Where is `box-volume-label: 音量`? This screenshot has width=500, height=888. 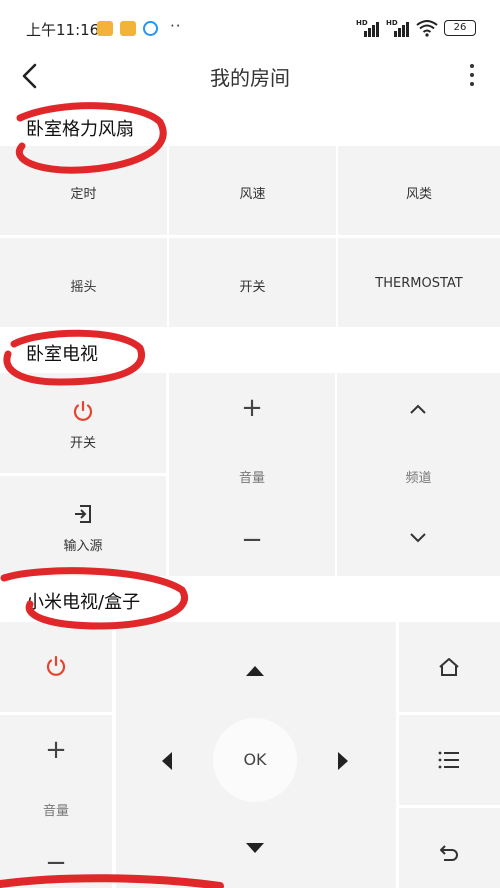 box-volume-label: 音量 is located at coordinates (55, 811).